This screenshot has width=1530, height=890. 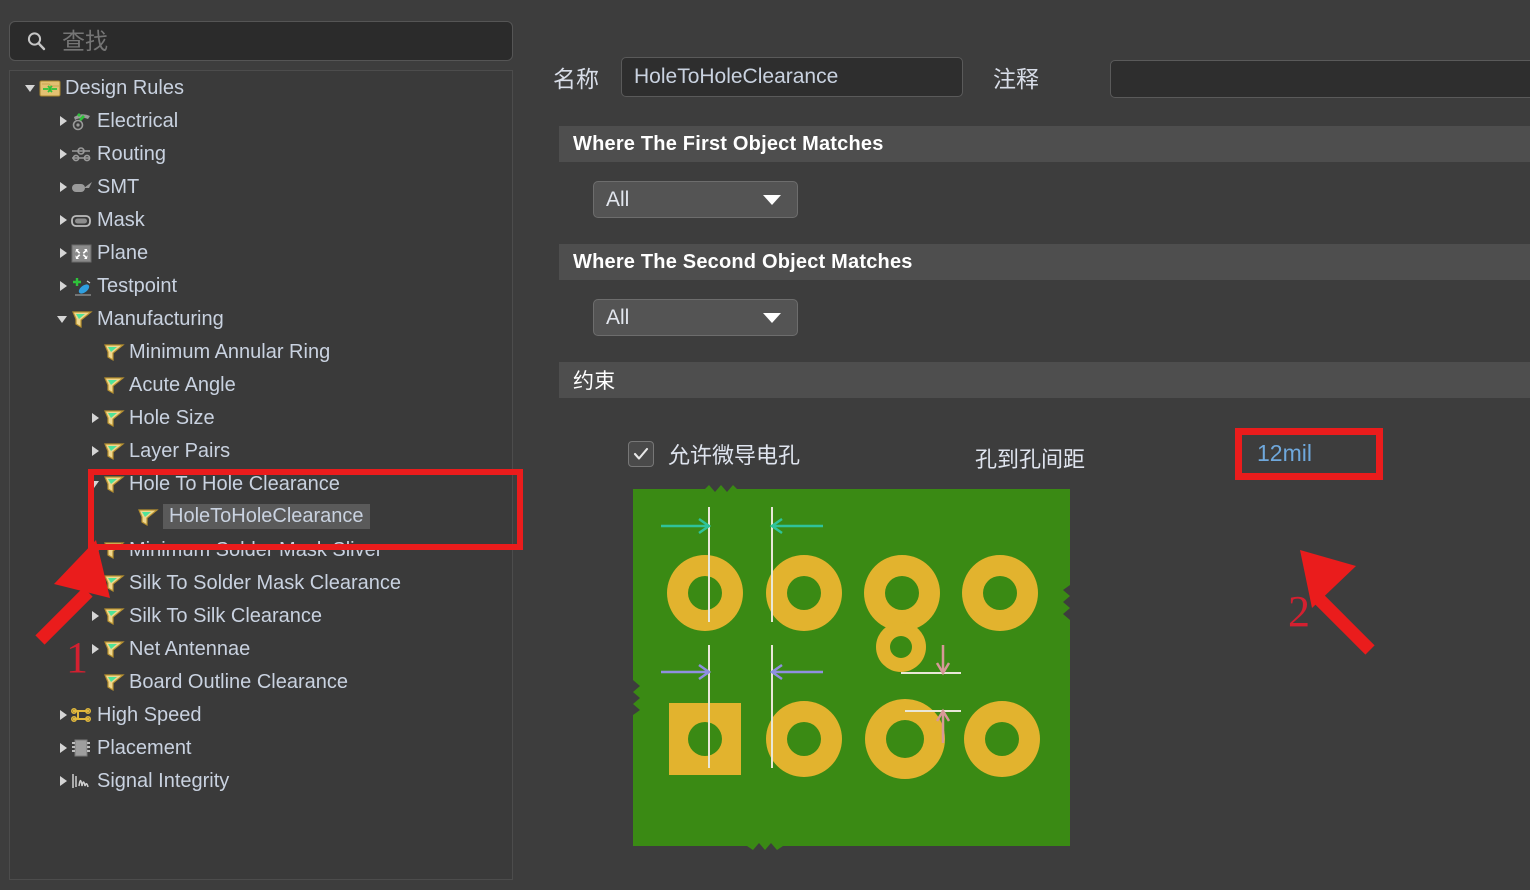 I want to click on first-object-scope-select: All, so click(x=695, y=199).